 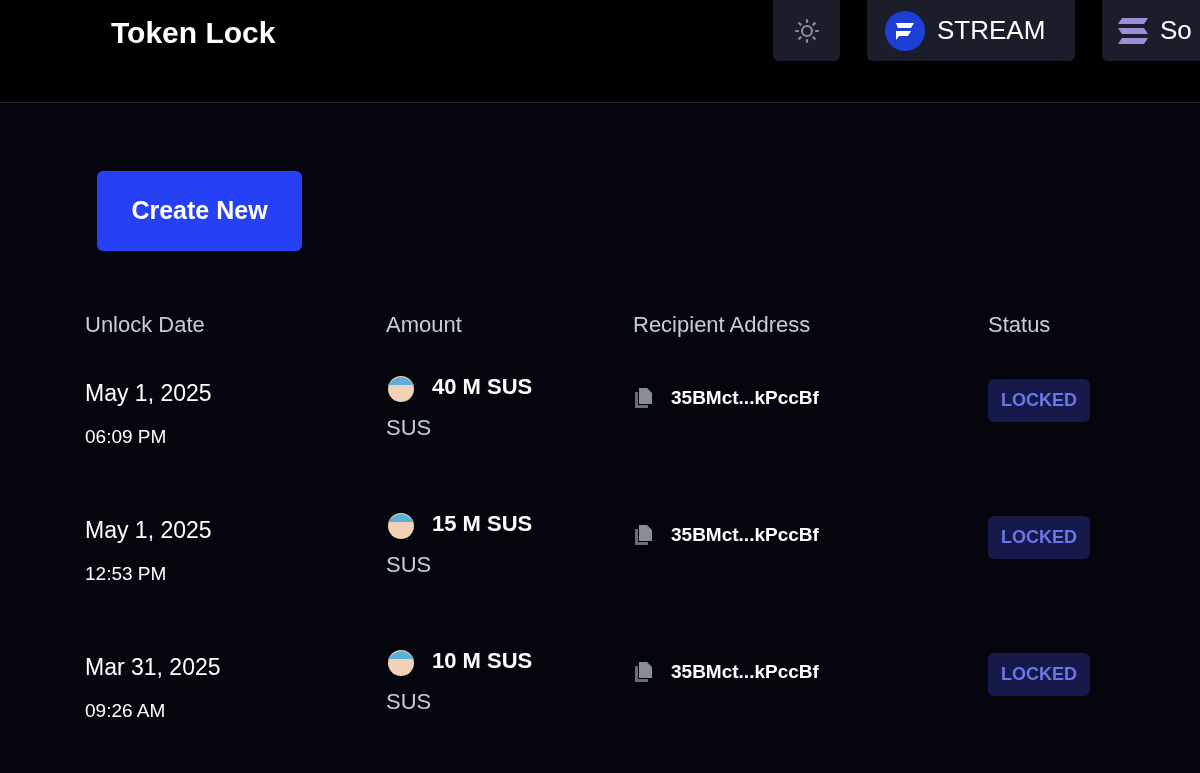 I want to click on create-new-button: Create New, so click(x=199, y=211).